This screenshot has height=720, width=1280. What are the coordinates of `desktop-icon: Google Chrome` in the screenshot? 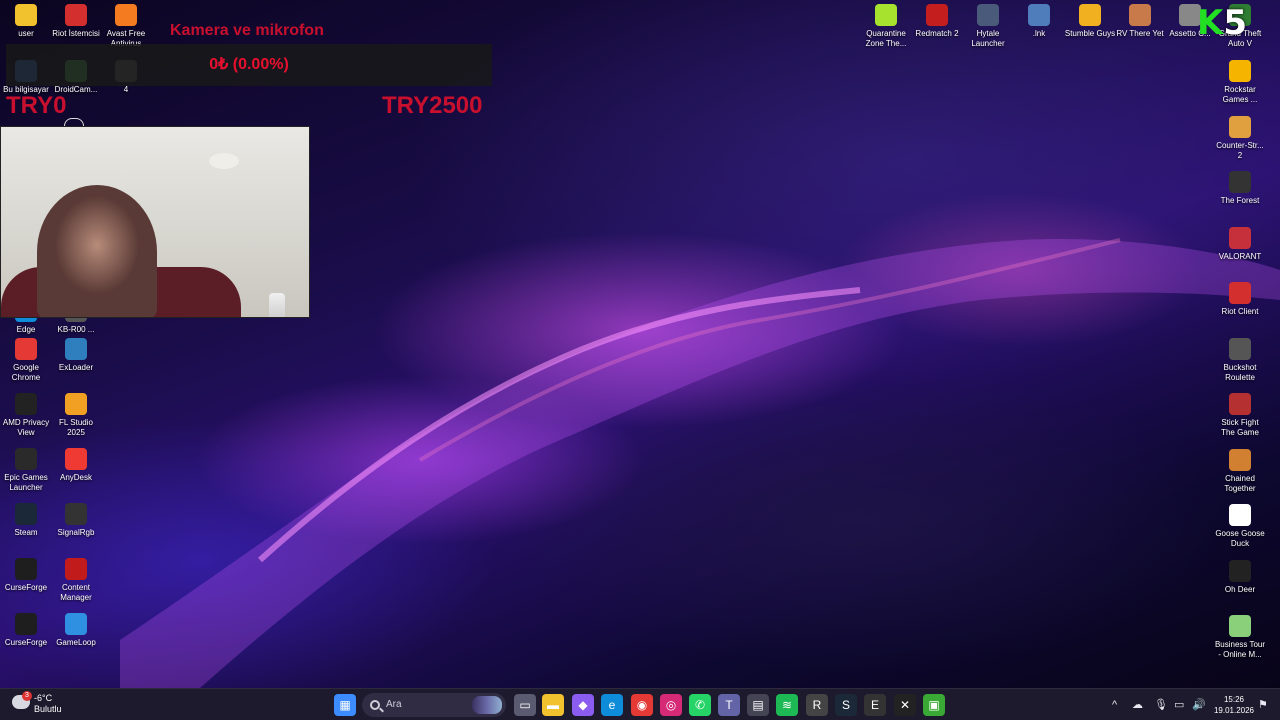 It's located at (26, 360).